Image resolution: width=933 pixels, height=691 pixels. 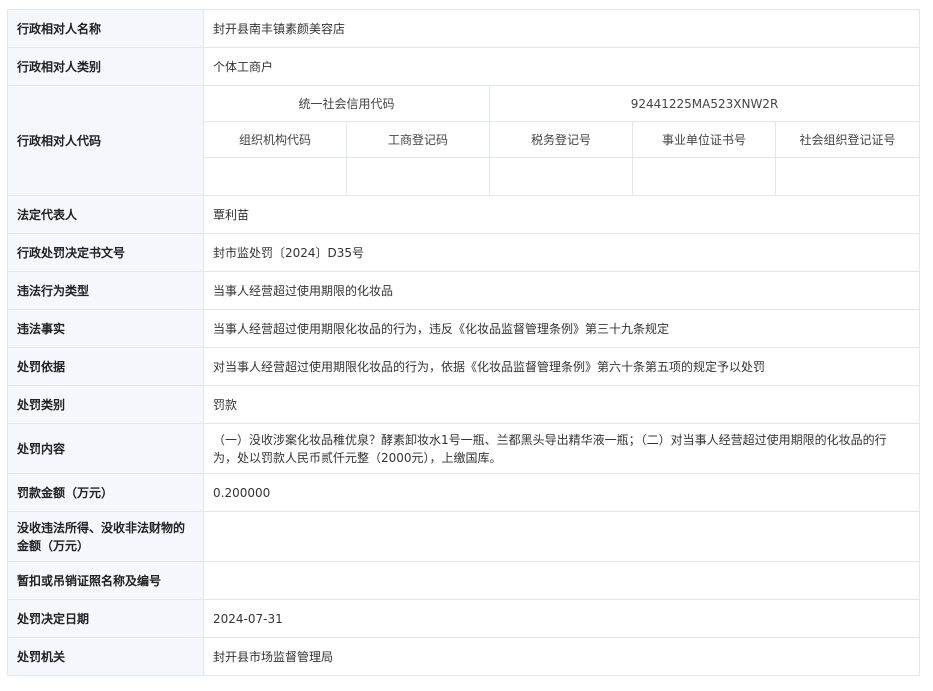 I want to click on institution-cert-header: 事业单位证书号, so click(x=704, y=139).